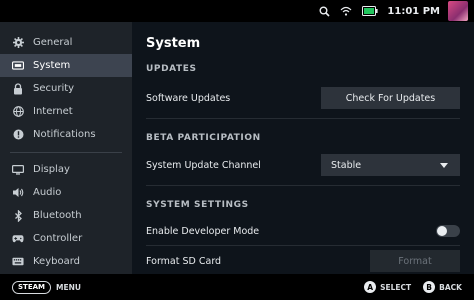 This screenshot has width=474, height=300. What do you see at coordinates (203, 231) in the screenshot?
I see `developer-mode-label: Enable Developer Mode` at bounding box center [203, 231].